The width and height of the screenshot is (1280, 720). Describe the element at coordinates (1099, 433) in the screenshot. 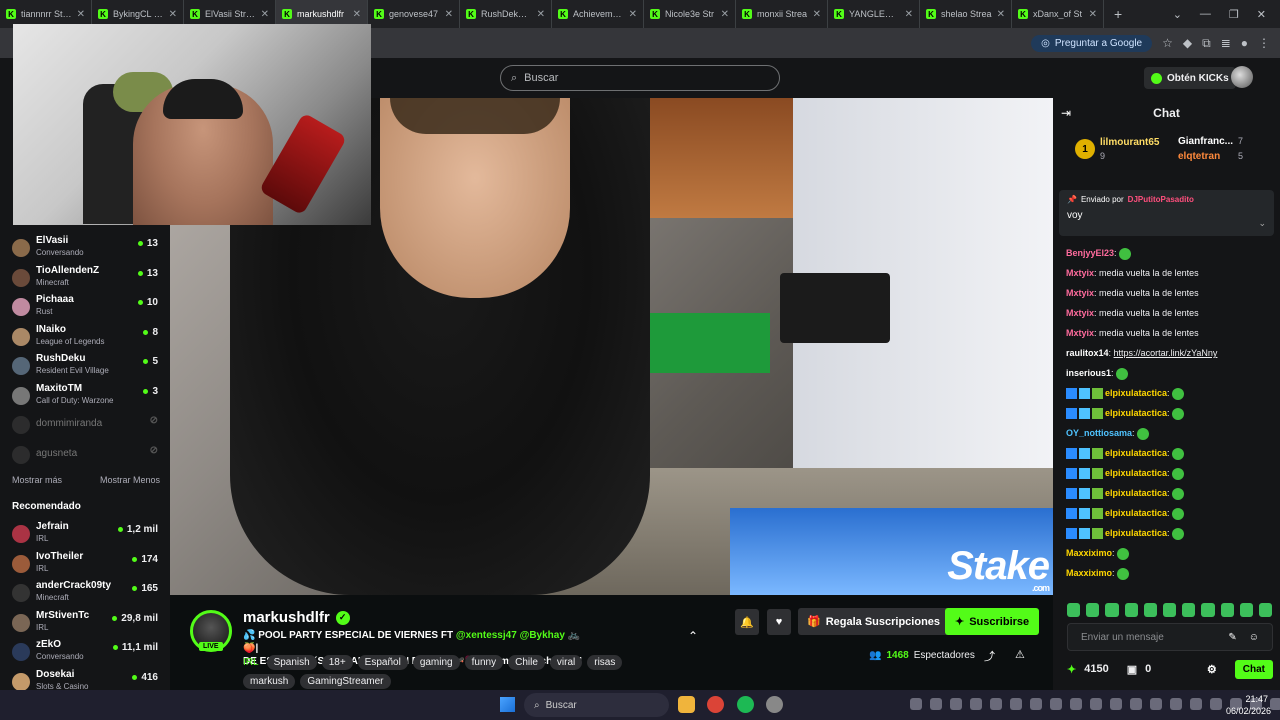

I see `chat-username: OY_nottiosama` at that location.